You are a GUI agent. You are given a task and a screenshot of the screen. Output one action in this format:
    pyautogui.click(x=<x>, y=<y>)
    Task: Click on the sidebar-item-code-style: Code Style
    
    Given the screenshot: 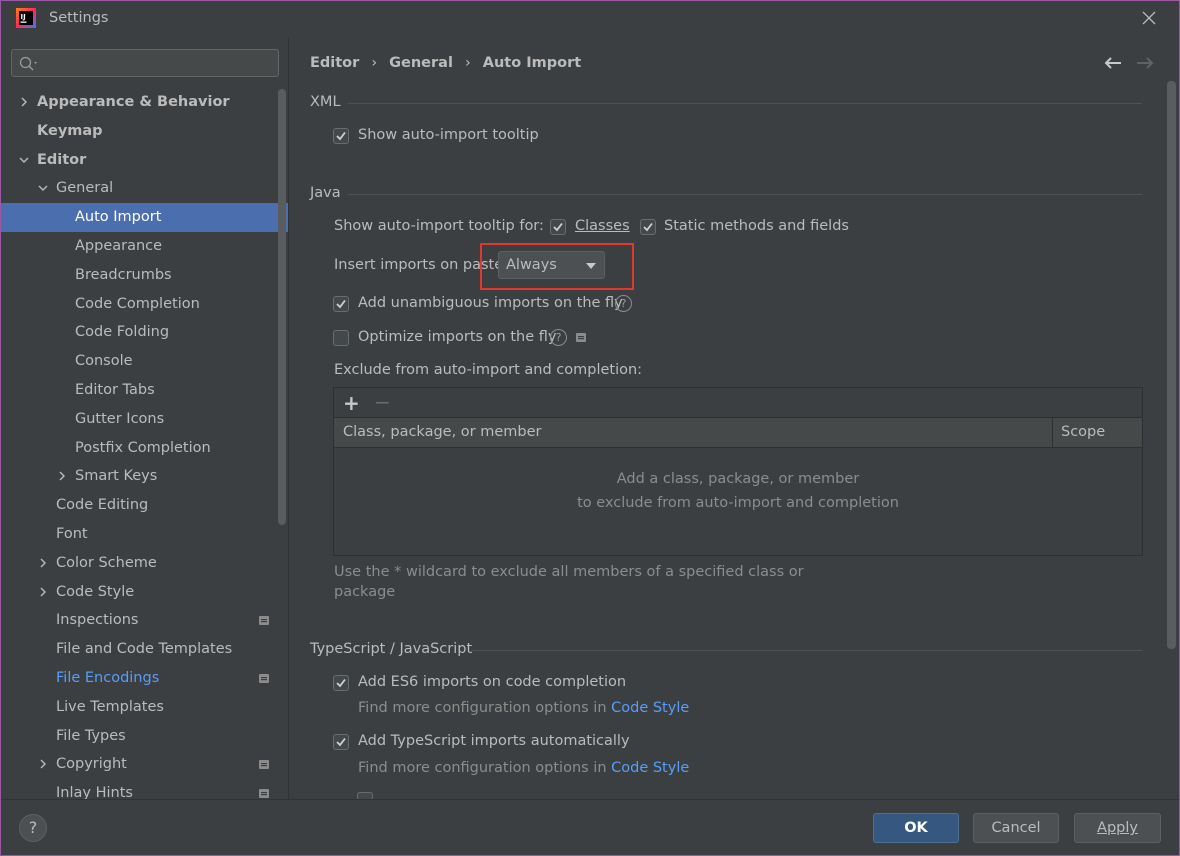 What is the action you would take?
    pyautogui.click(x=144, y=592)
    